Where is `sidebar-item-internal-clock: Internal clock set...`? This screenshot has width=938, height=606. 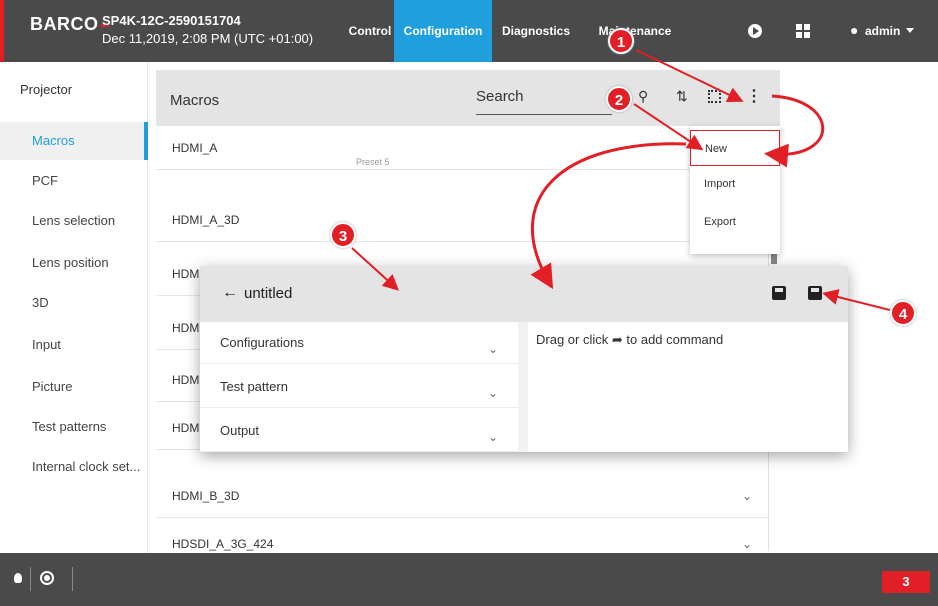
sidebar-item-internal-clock: Internal clock set... is located at coordinates (74, 467).